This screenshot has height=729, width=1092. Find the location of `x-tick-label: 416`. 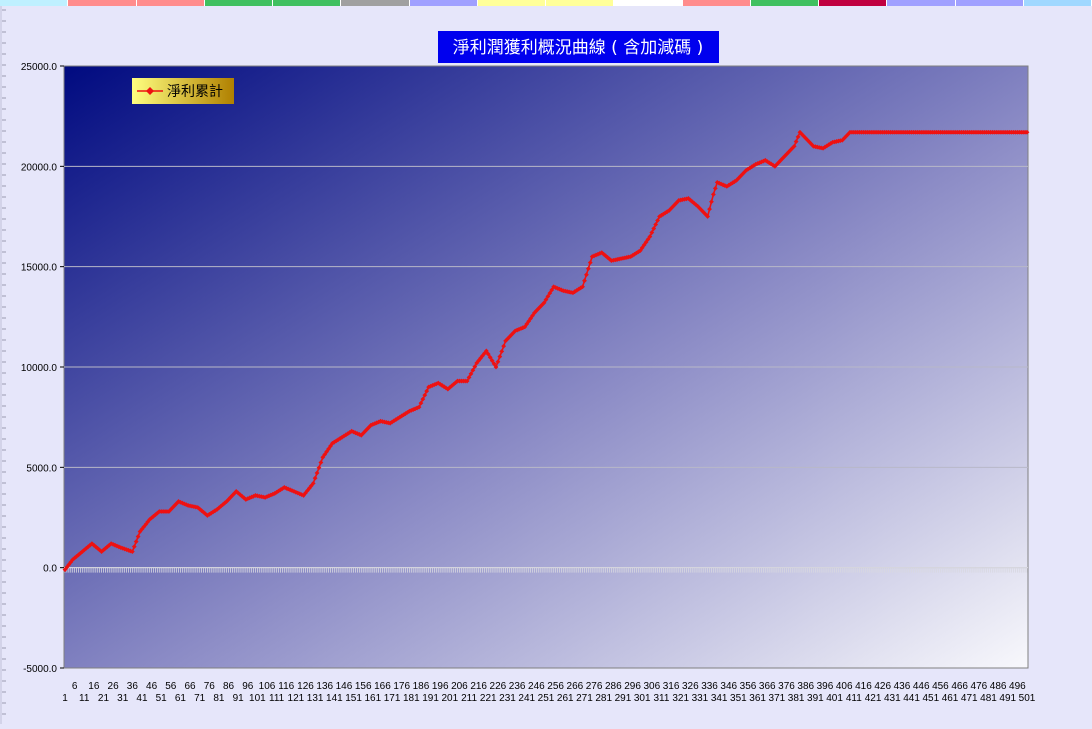

x-tick-label: 416 is located at coordinates (863, 686).